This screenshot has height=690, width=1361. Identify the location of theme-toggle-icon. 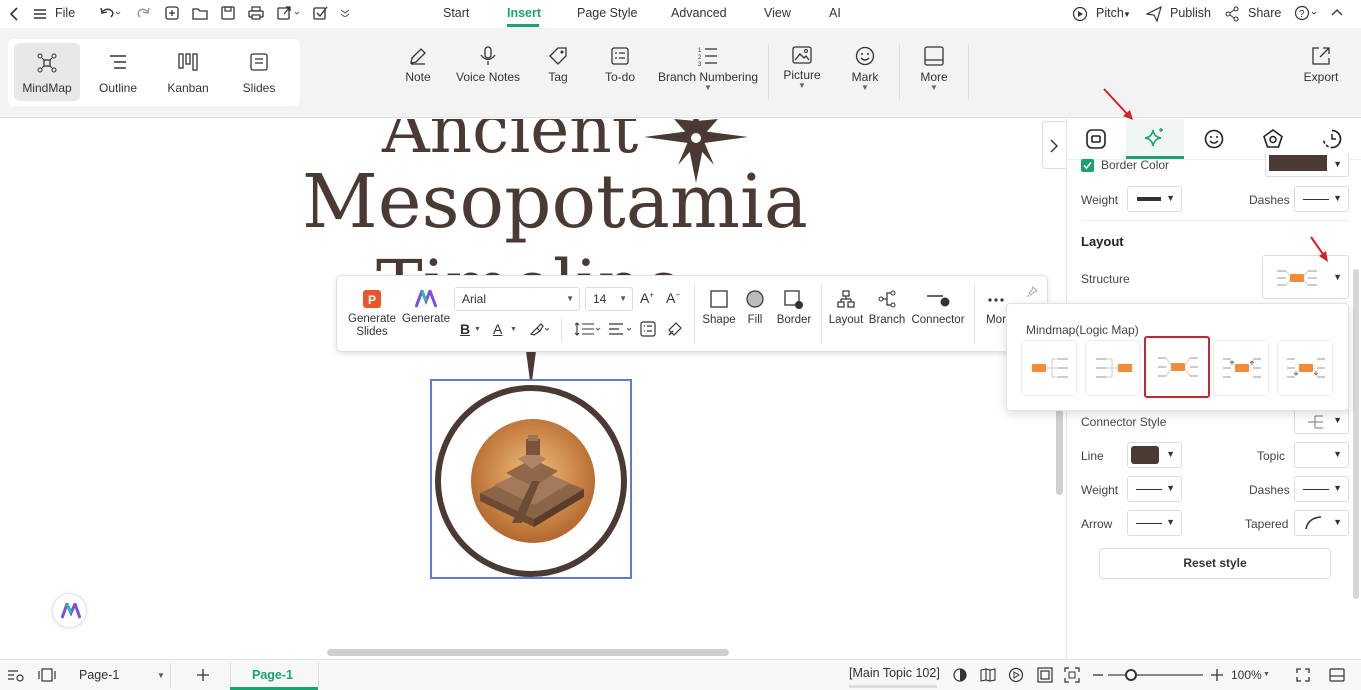
(960, 675).